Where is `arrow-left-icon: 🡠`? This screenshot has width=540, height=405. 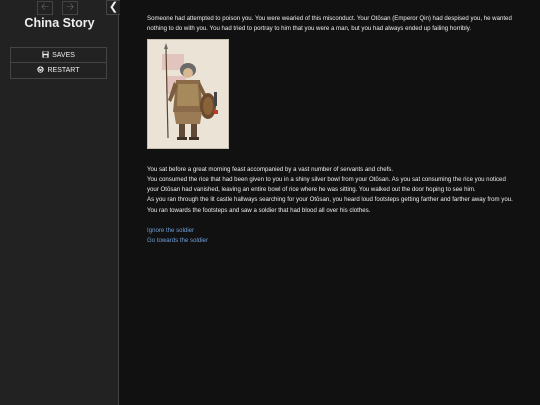
arrow-left-icon: 🡠 is located at coordinates (45, 7).